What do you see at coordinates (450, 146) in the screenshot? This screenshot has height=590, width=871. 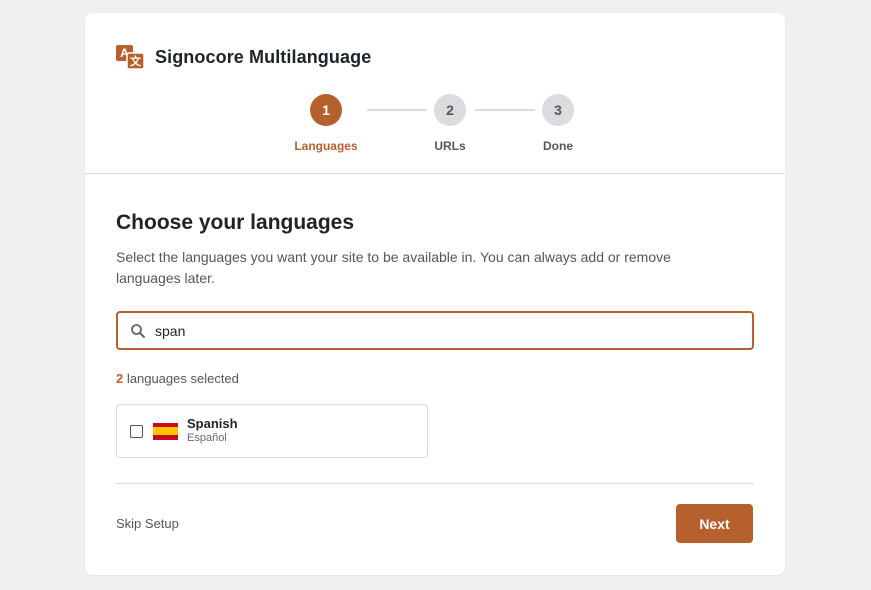 I see `step-label: URLs` at bounding box center [450, 146].